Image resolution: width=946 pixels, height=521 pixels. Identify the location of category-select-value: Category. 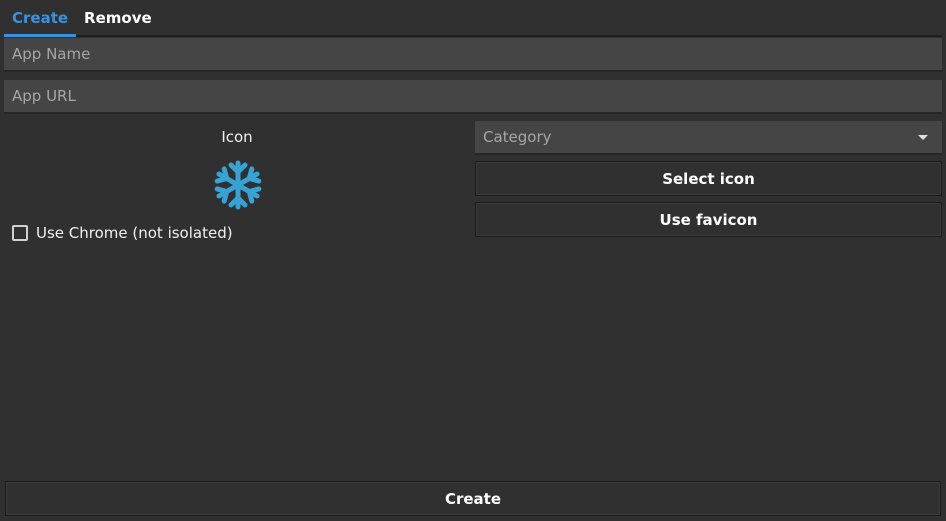
(517, 137).